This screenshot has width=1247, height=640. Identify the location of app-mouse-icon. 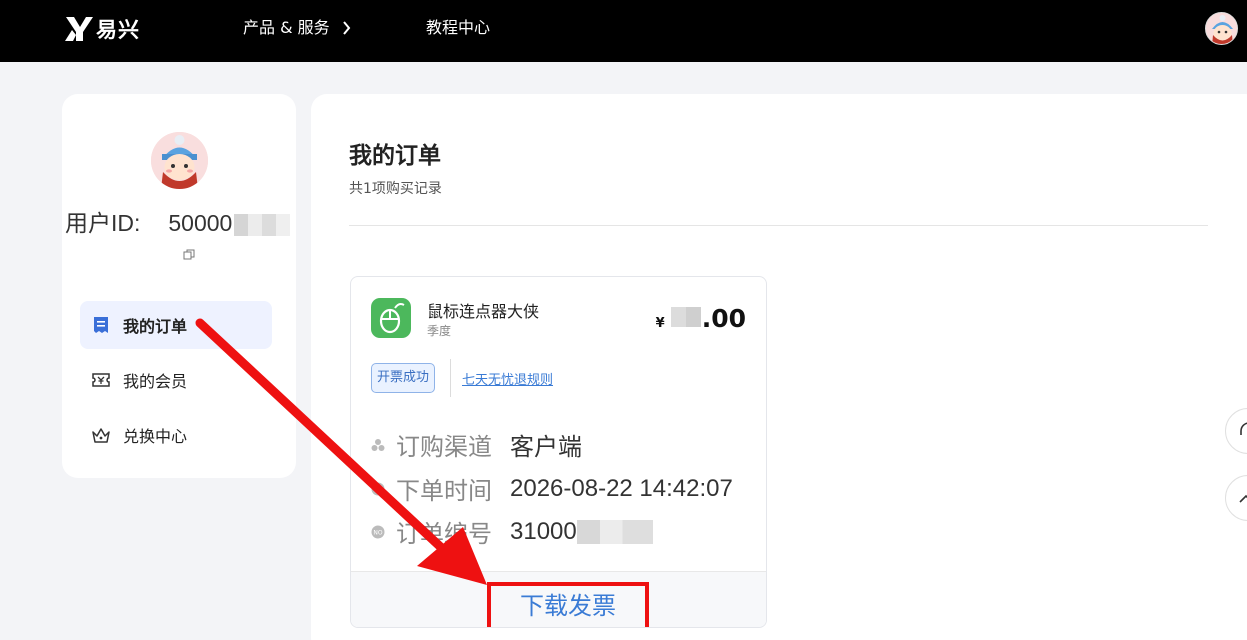
(391, 318).